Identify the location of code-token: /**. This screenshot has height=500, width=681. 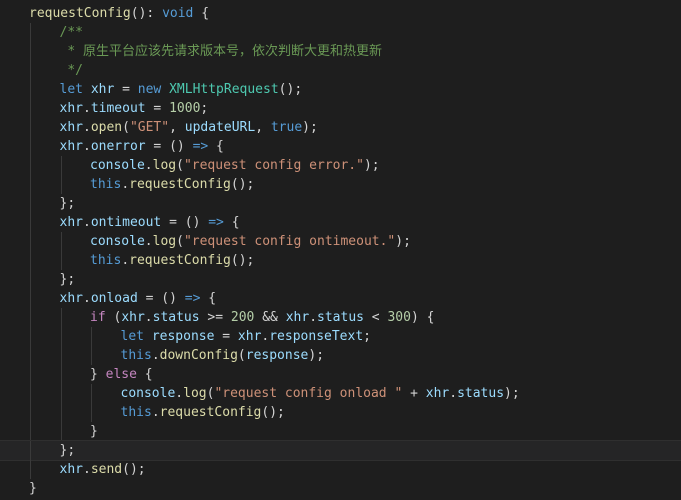
(71, 32).